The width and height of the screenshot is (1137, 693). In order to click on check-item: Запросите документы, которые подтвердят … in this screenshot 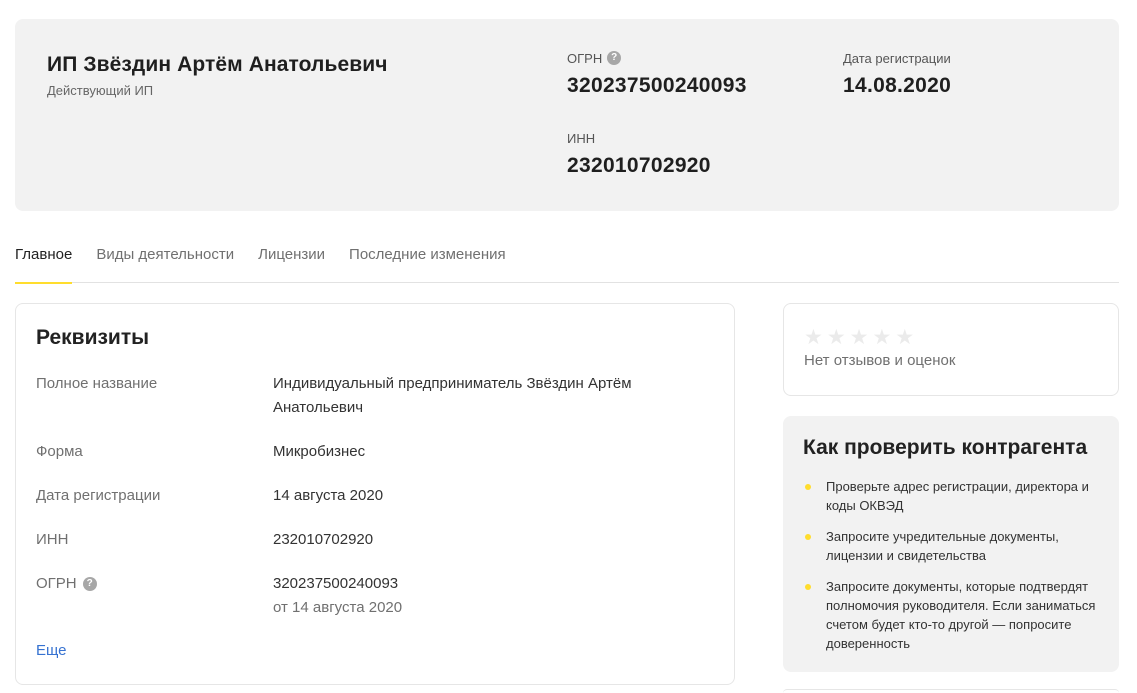, I will do `click(953, 615)`.